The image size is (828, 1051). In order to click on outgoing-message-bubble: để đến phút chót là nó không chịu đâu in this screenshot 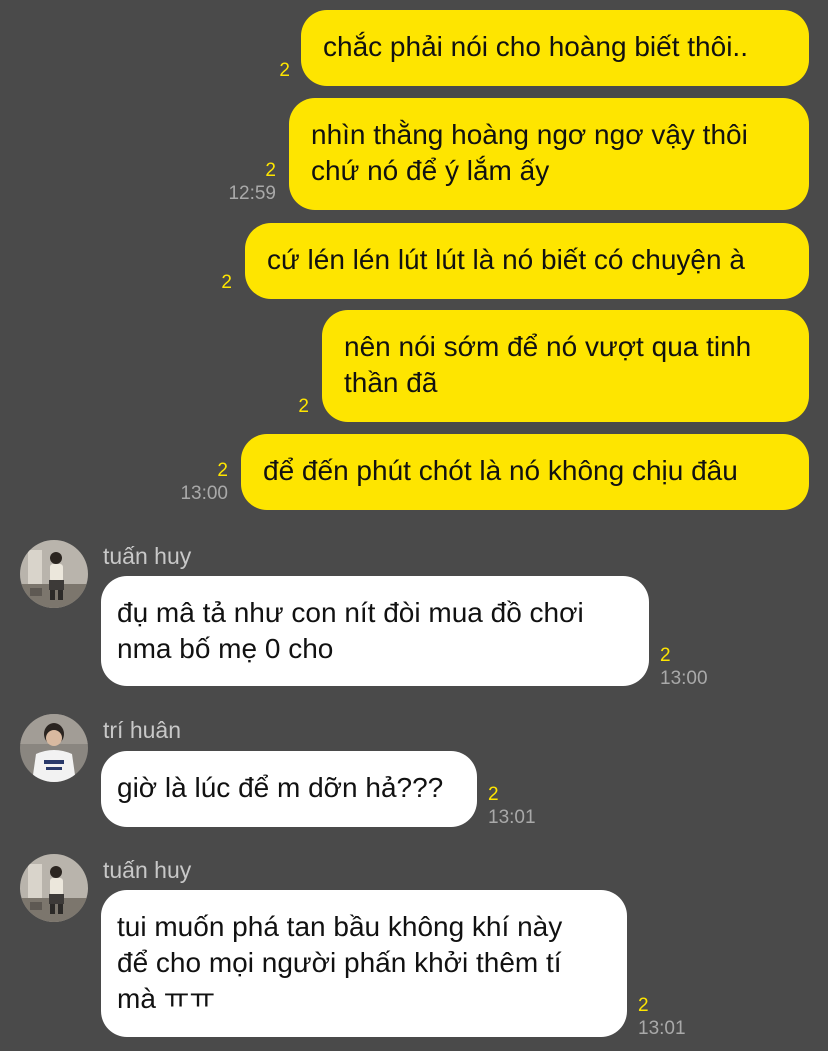, I will do `click(525, 472)`.